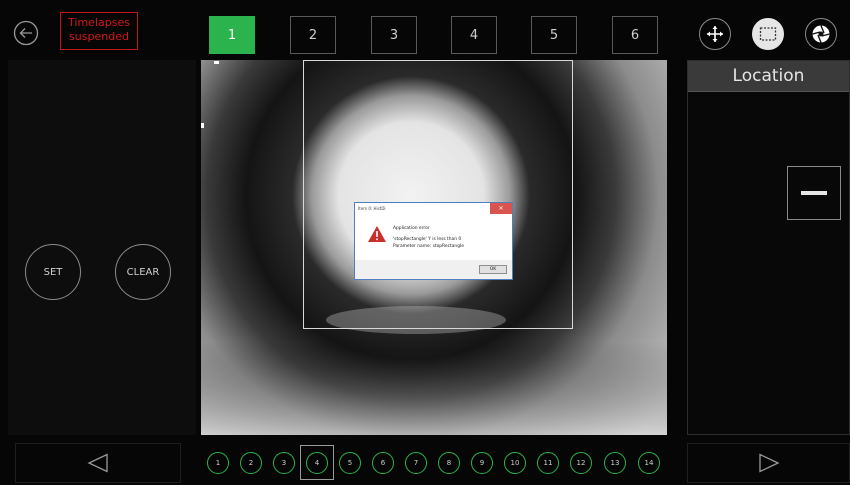 This screenshot has height=485, width=850. I want to click on move-arrows-icon, so click(715, 34).